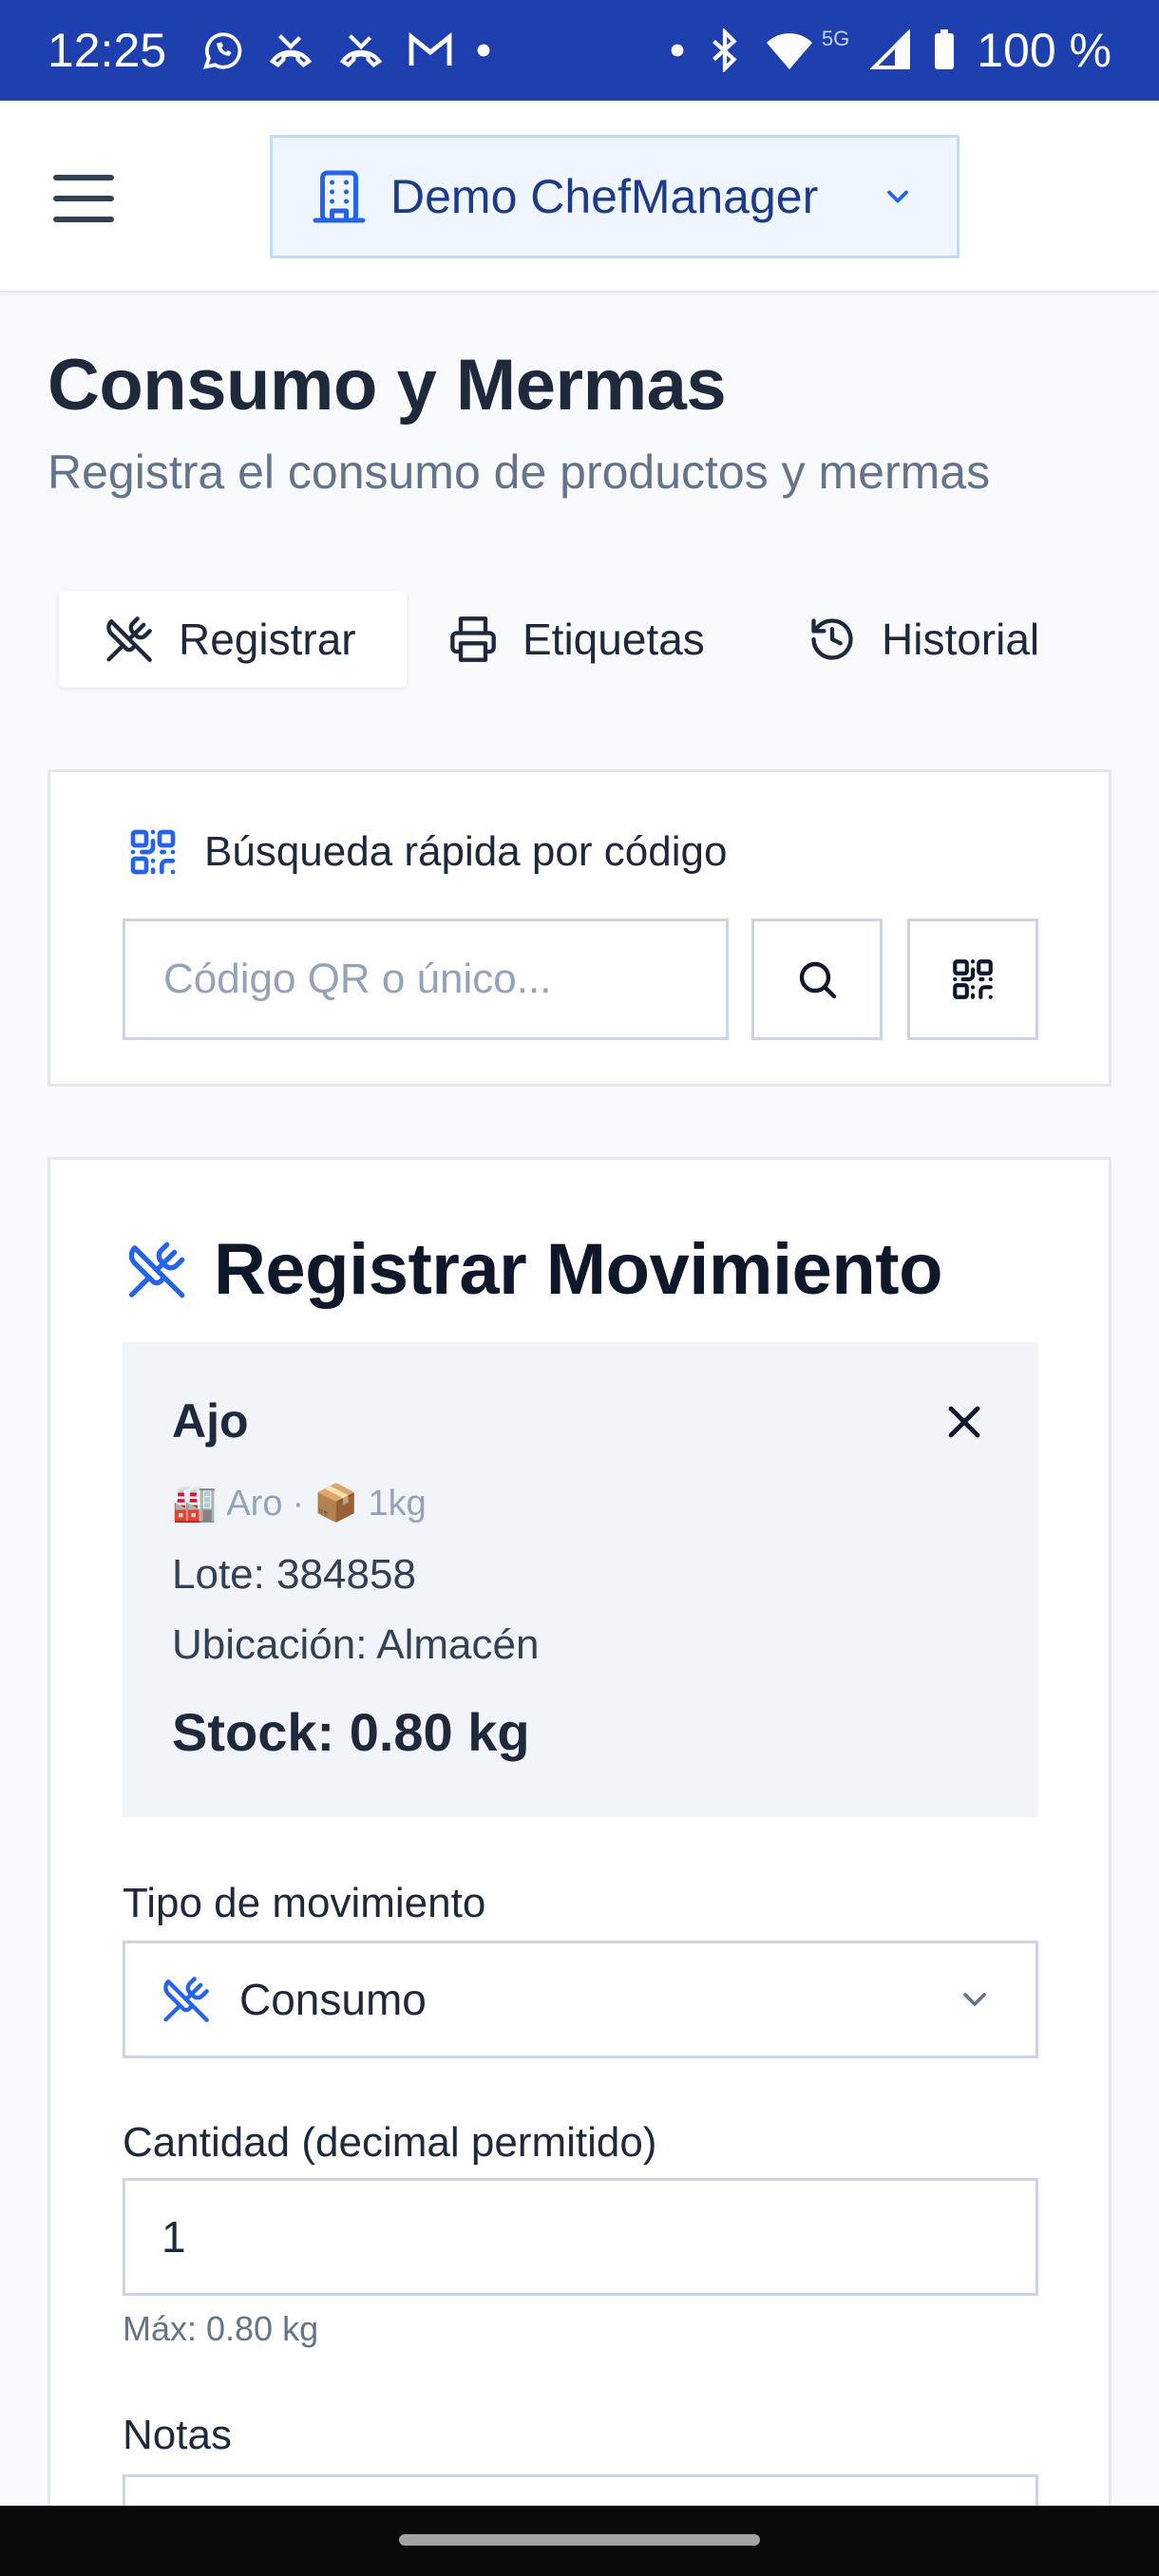  I want to click on product-package: 1kg, so click(397, 1503).